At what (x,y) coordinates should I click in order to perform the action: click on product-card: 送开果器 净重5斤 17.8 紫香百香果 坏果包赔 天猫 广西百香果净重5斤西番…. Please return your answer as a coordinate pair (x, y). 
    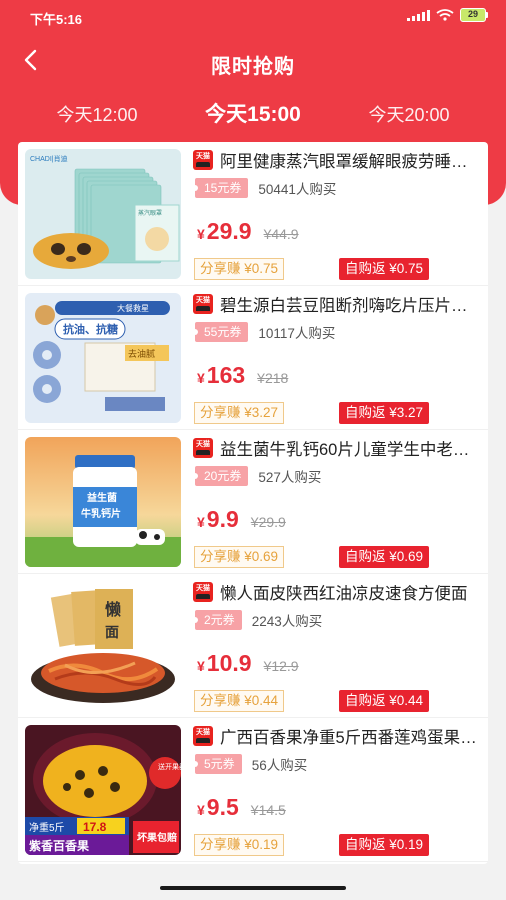
    Looking at the image, I should click on (253, 790).